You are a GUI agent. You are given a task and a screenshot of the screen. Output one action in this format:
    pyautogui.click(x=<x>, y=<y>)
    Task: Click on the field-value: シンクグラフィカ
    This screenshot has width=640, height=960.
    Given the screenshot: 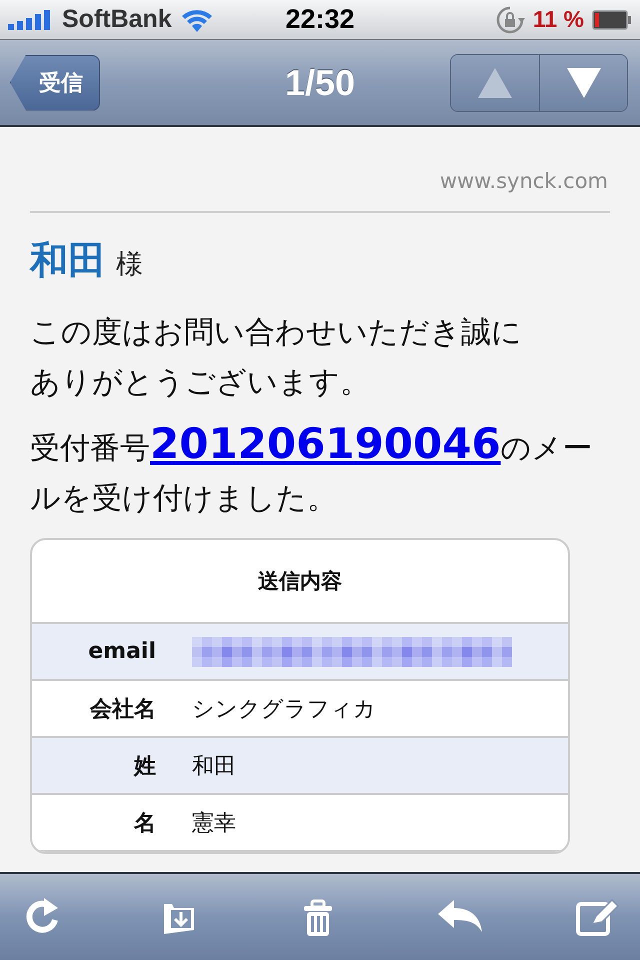 What is the action you would take?
    pyautogui.click(x=284, y=710)
    